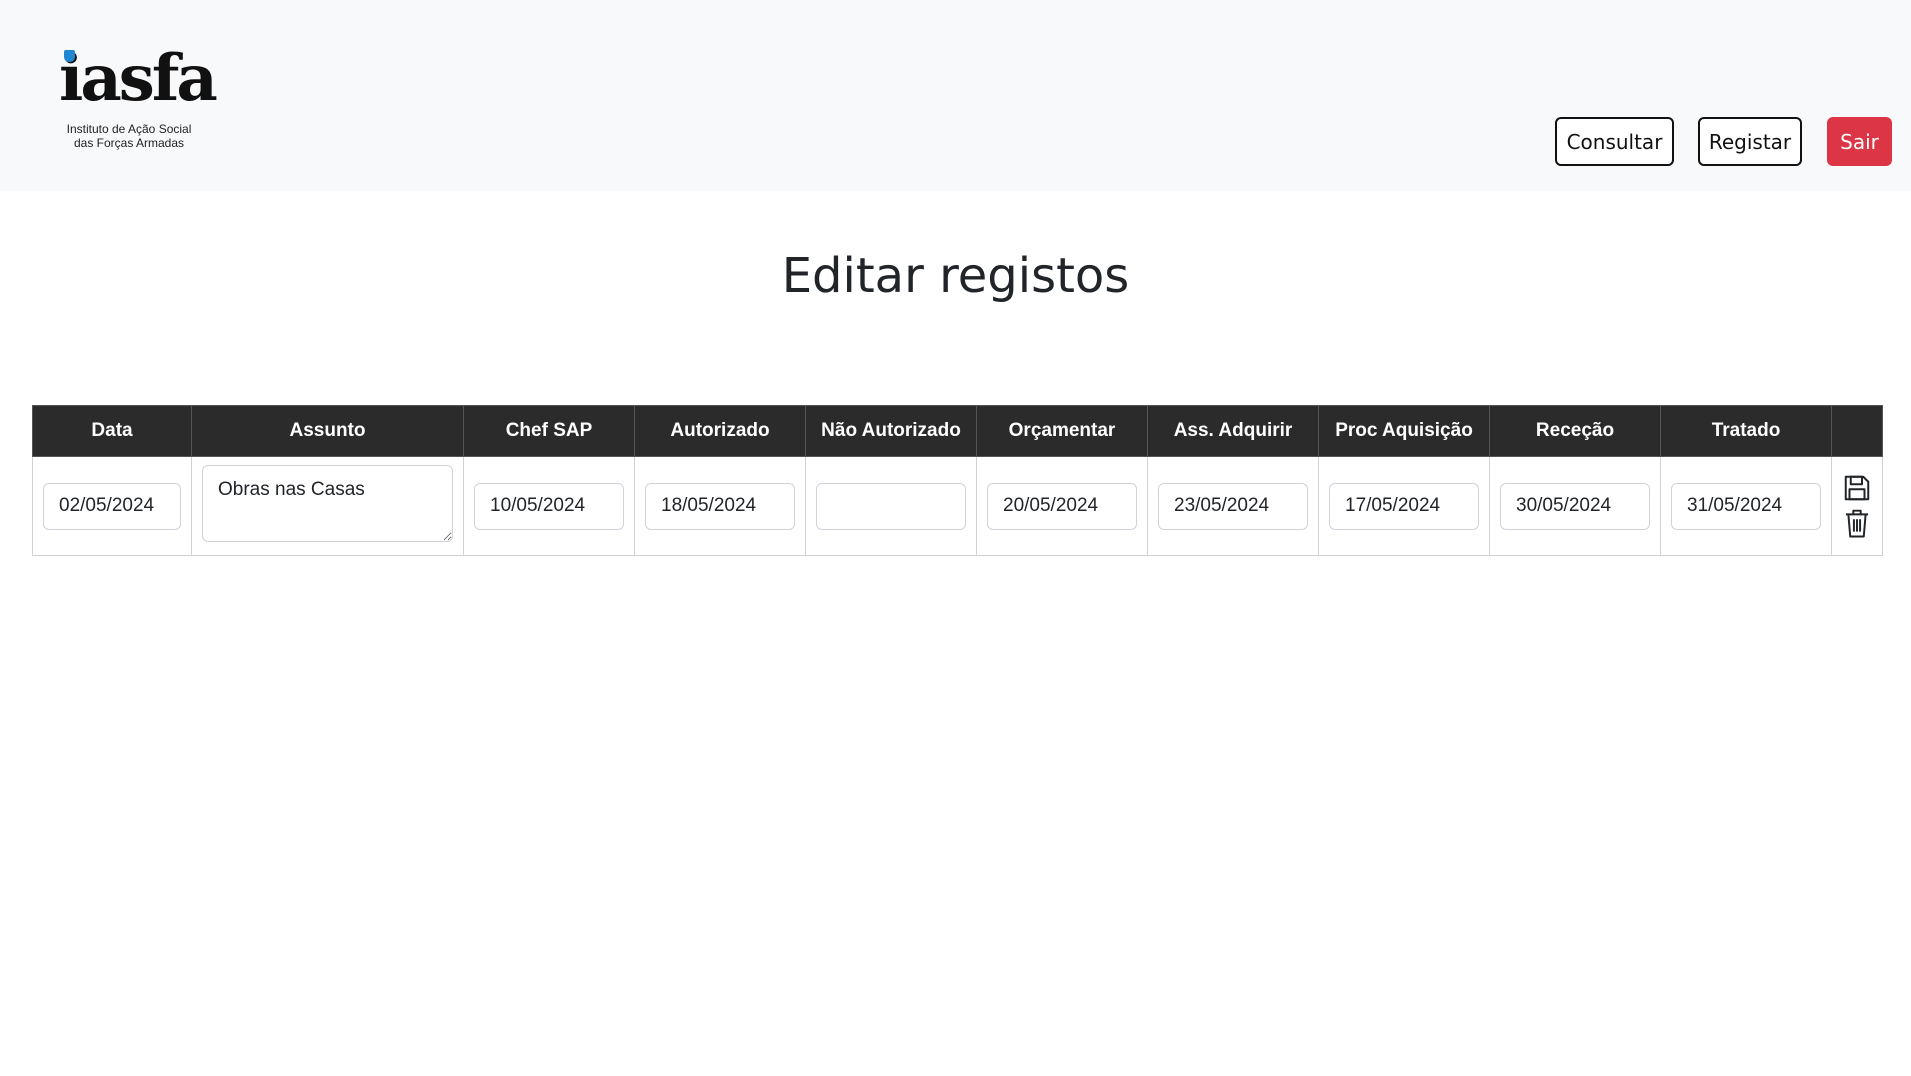  Describe the element at coordinates (138, 78) in the screenshot. I see `logo-wordmark: iasfa` at that location.